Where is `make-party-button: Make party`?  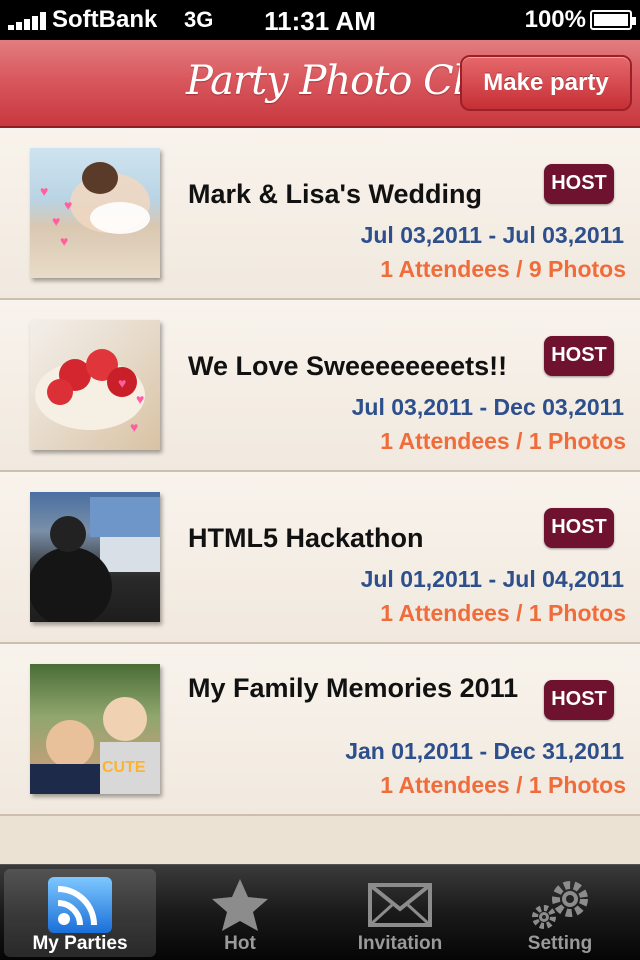 make-party-button: Make party is located at coordinates (546, 83).